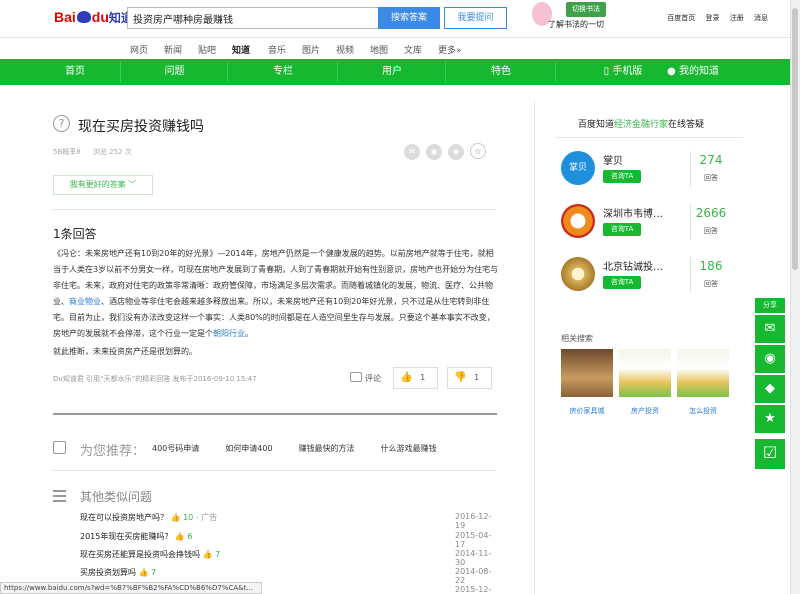 This screenshot has height=594, width=800. What do you see at coordinates (415, 378) in the screenshot?
I see `upvote-button: 👍 1` at bounding box center [415, 378].